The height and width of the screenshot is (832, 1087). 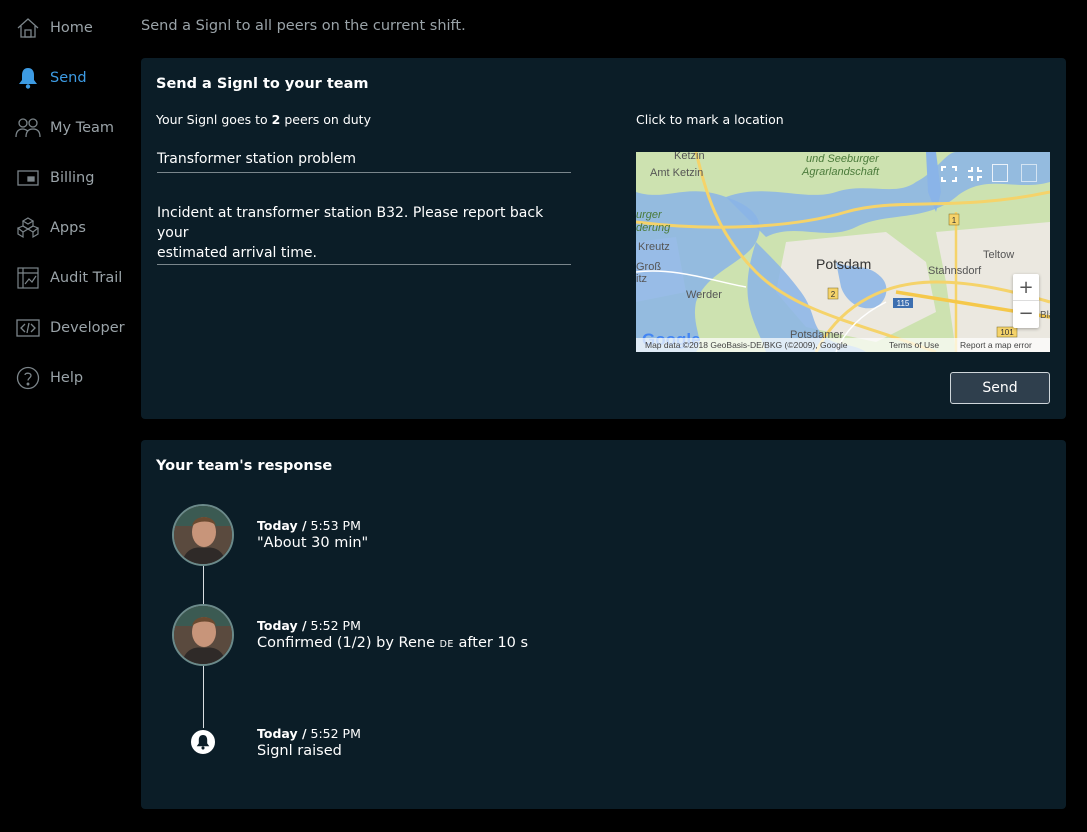 What do you see at coordinates (262, 84) in the screenshot?
I see `send-card-title: Send a Signl to your team` at bounding box center [262, 84].